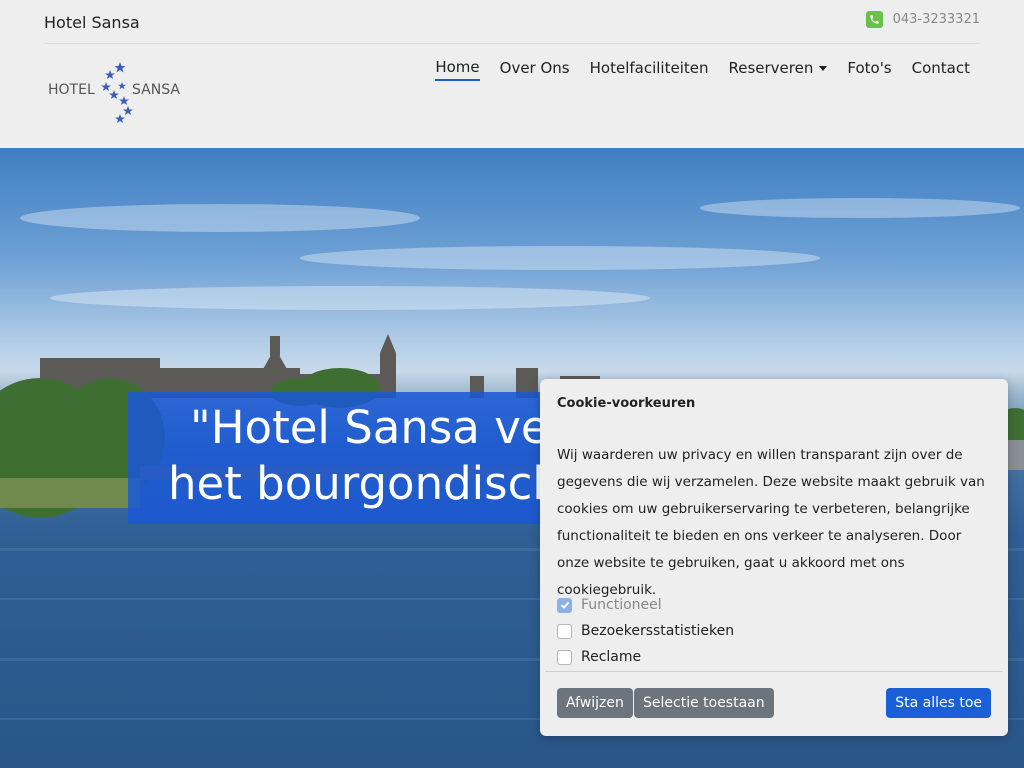 The image size is (1024, 768). I want to click on cookie-option-functioneel: Functioneel, so click(609, 605).